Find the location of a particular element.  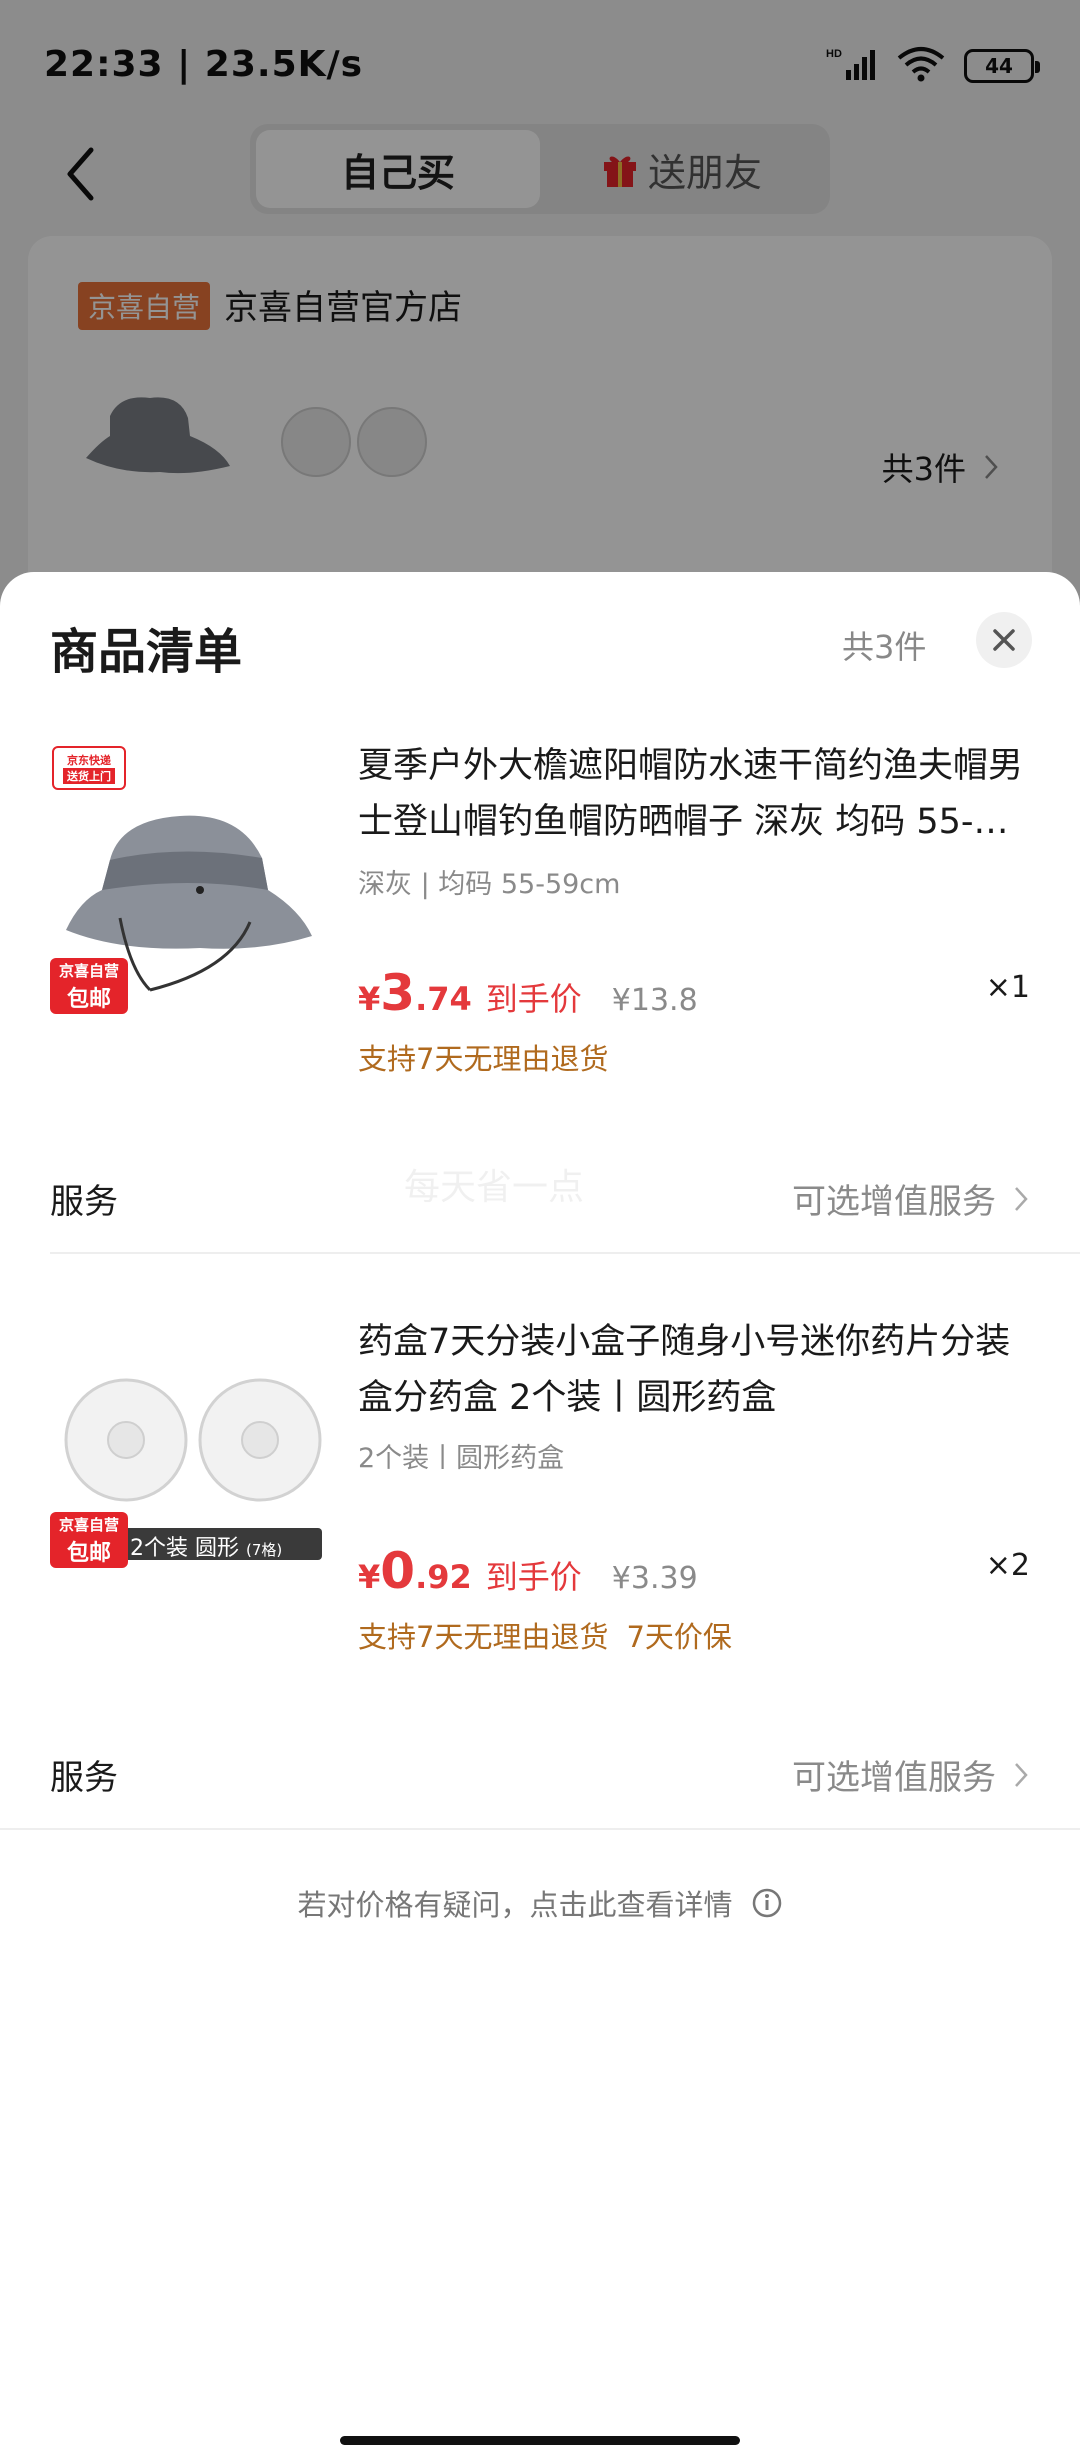

service-tags: 支持7天无理由退货 7天价保 is located at coordinates (545, 1637).